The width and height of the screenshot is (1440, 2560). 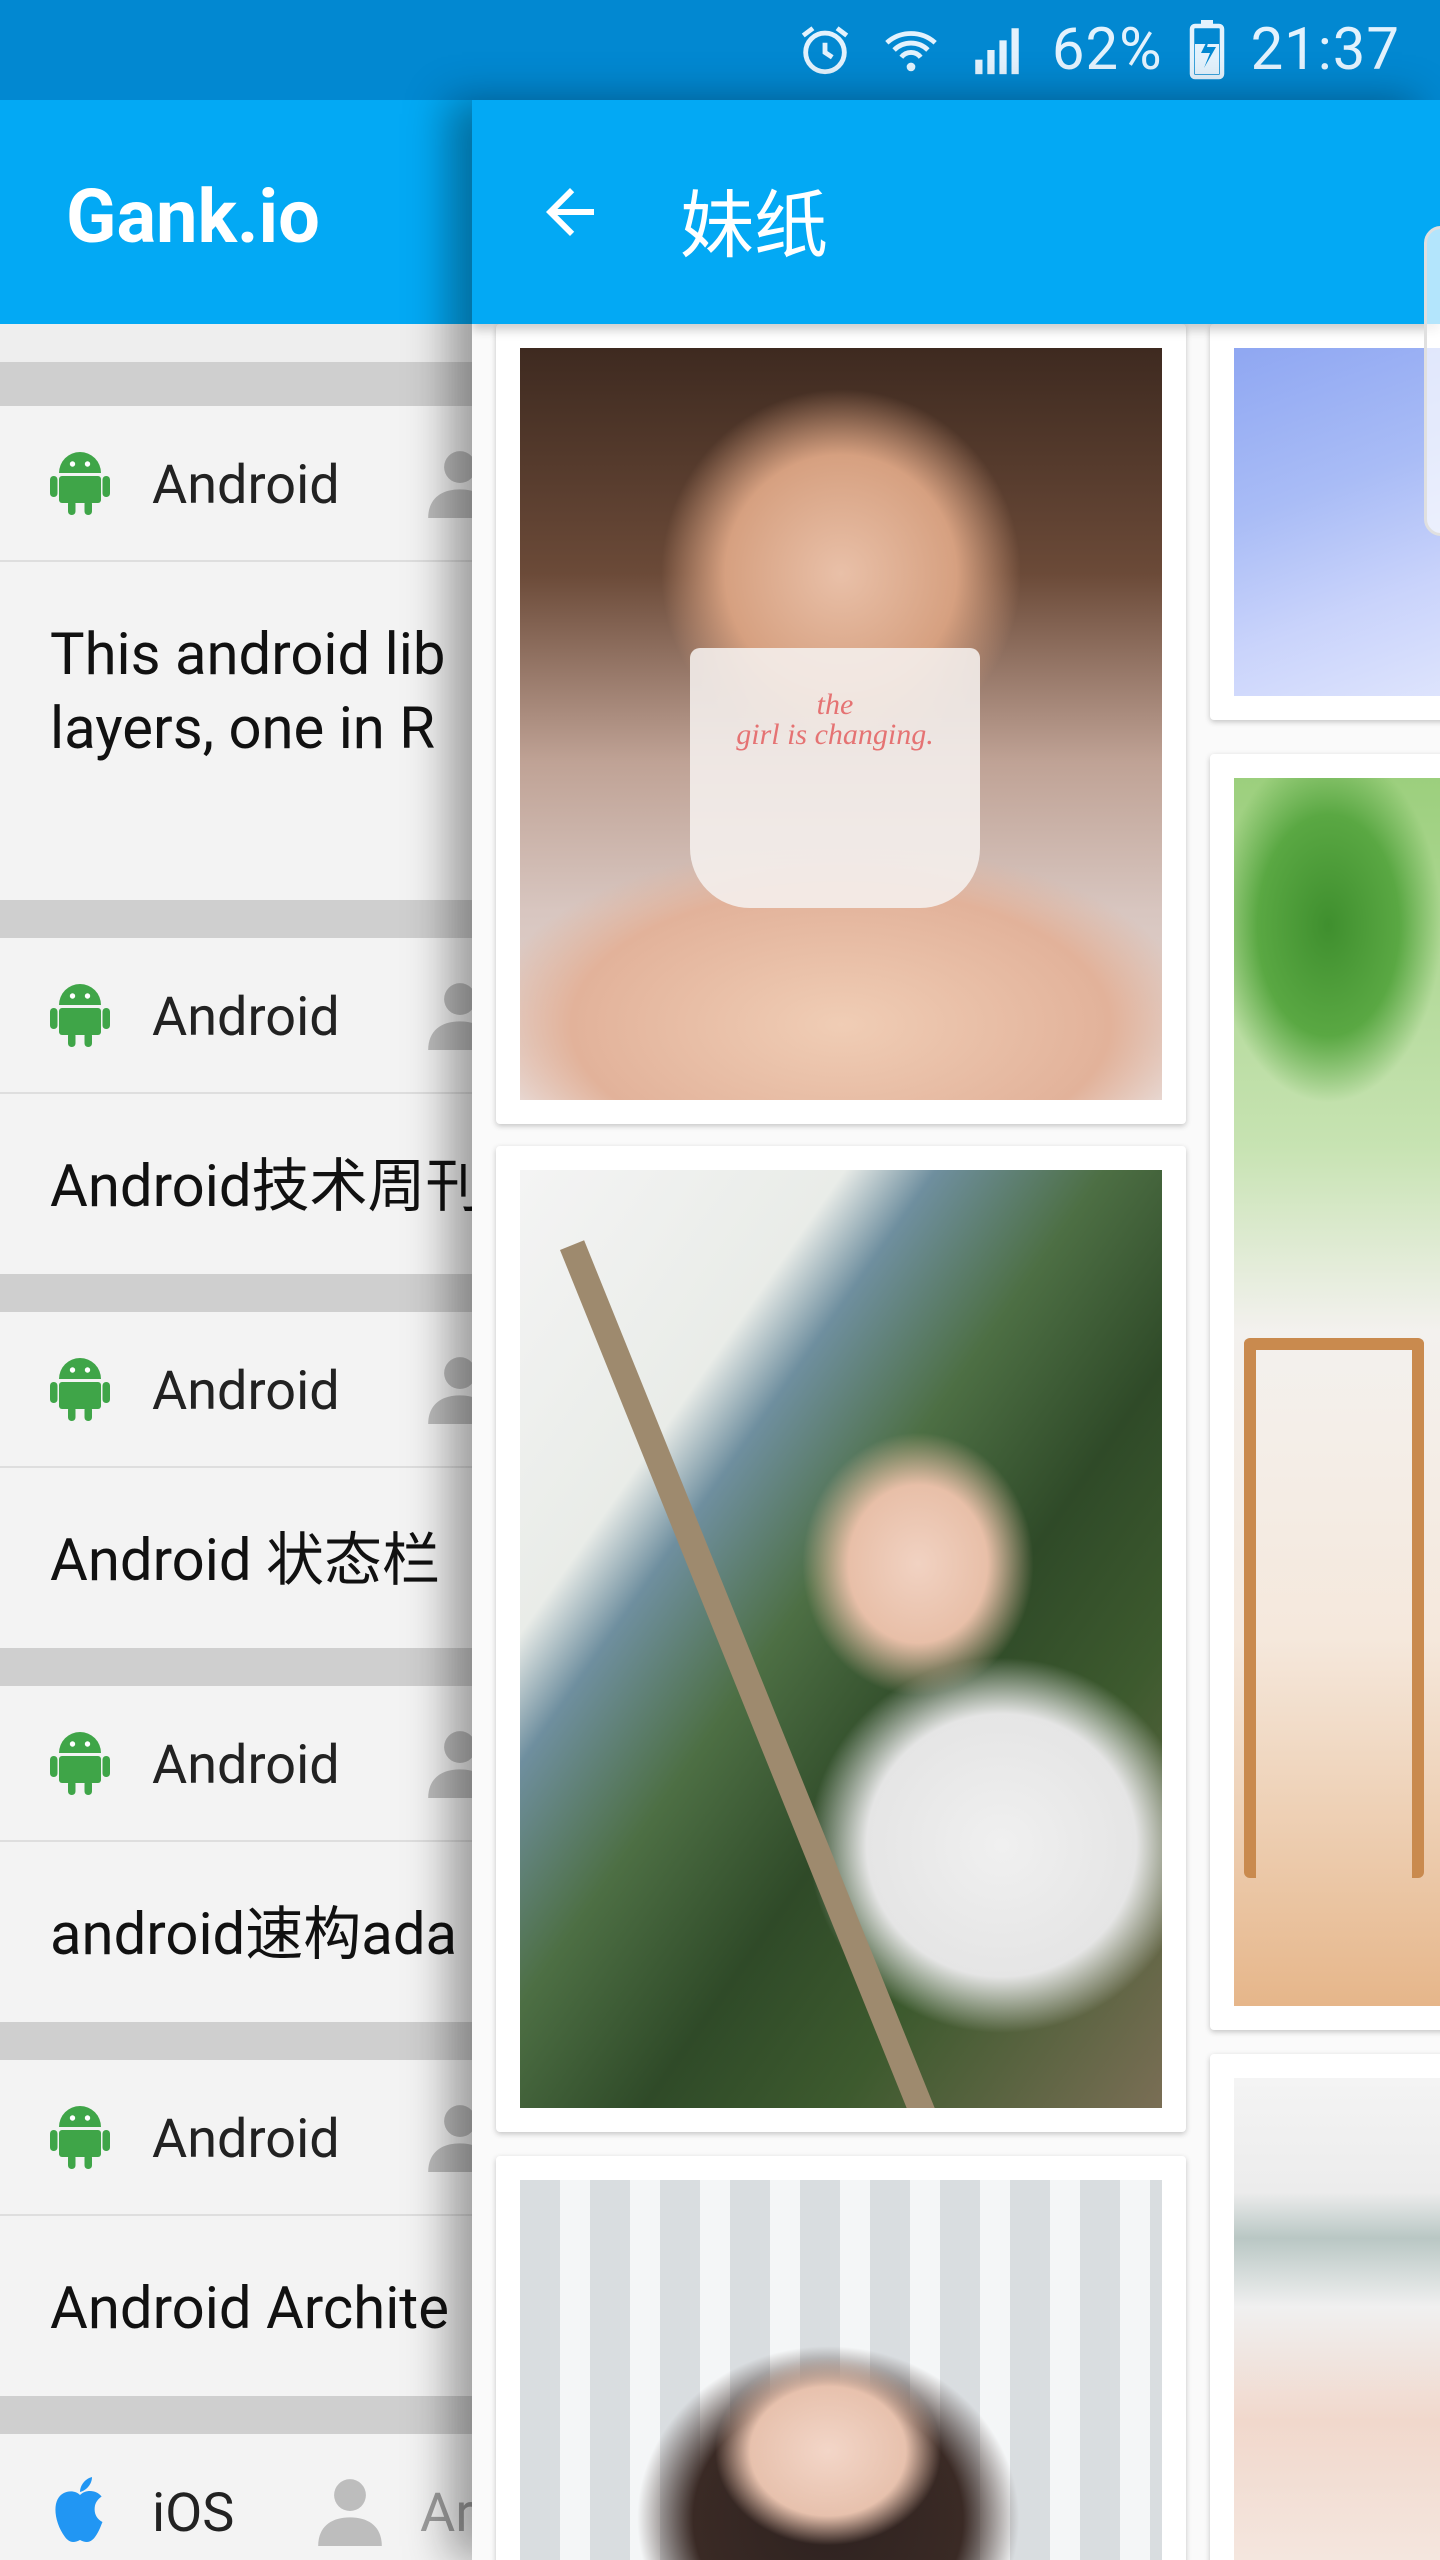 I want to click on feed-item: Android Android技术周刊, so click(x=236, y=1106).